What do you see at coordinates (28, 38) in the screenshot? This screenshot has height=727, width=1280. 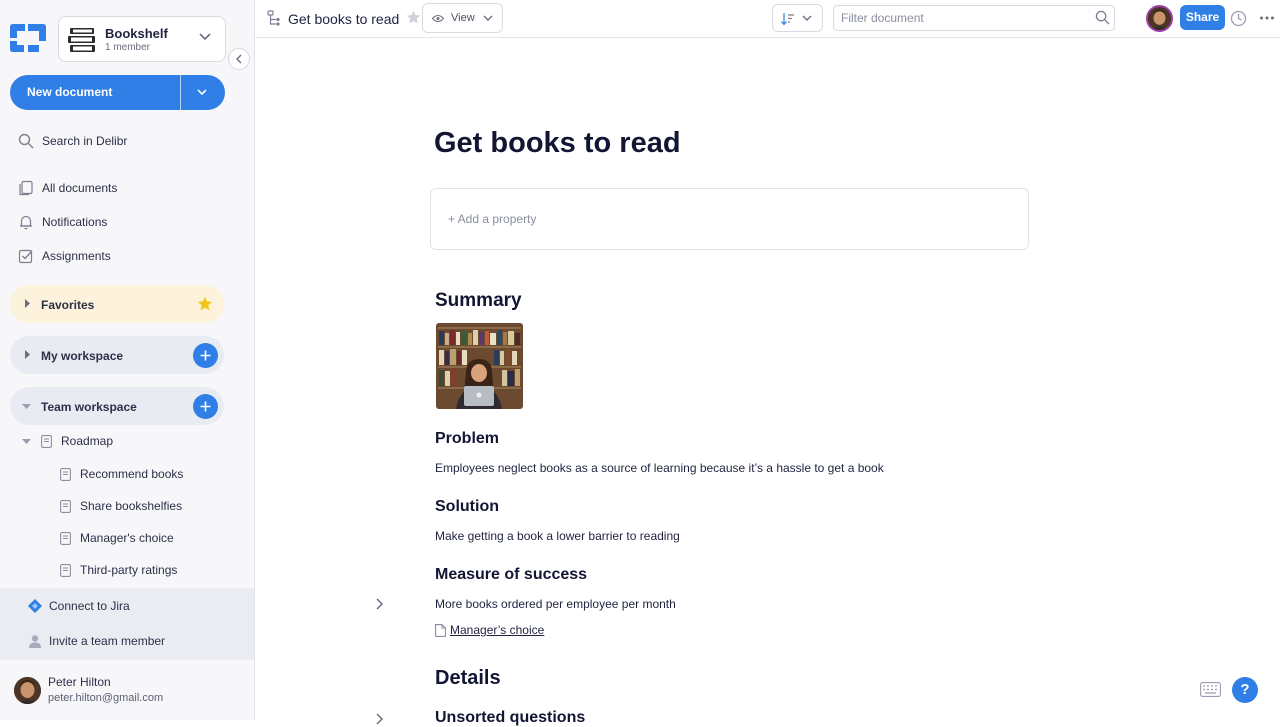 I see `delibr-logo` at bounding box center [28, 38].